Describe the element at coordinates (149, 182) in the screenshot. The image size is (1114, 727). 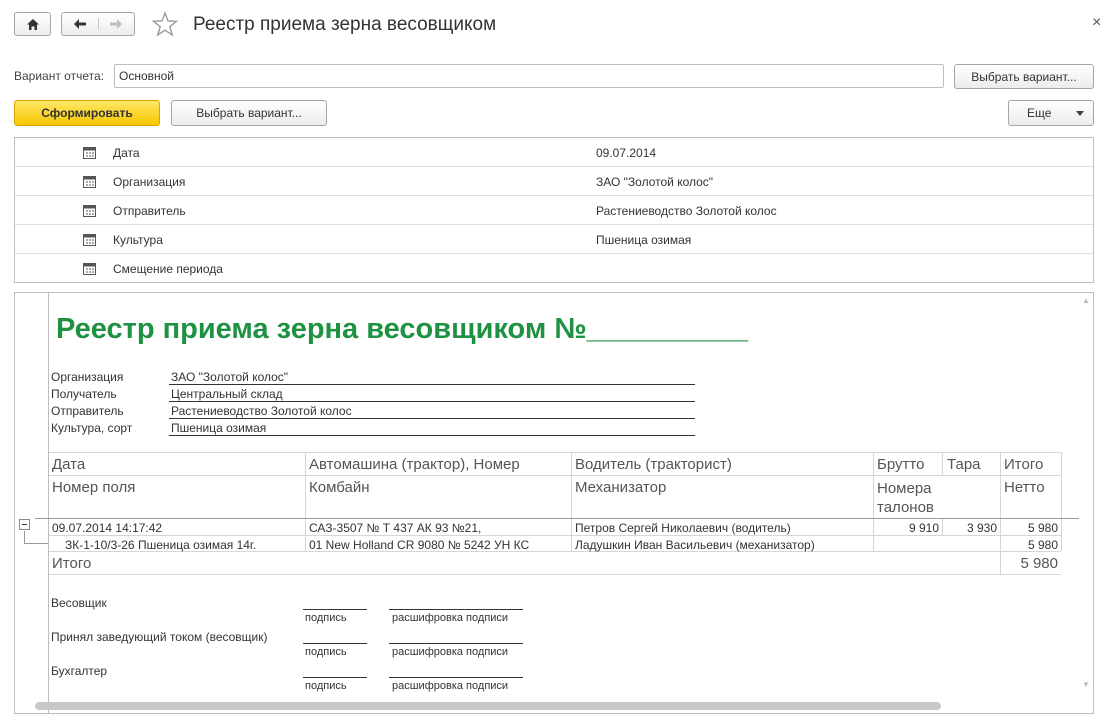
I see `setting-label: Организация` at that location.